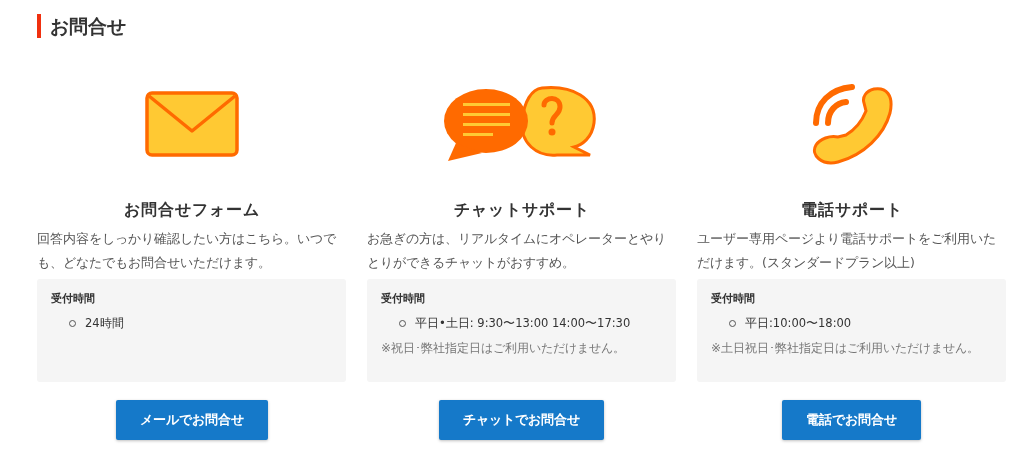 Image resolution: width=1024 pixels, height=454 pixels. Describe the element at coordinates (847, 251) in the screenshot. I see `card-description: ユーザー専用ページより電話サポートをご利用いただけます。(スタンダードプラン以上)` at that location.